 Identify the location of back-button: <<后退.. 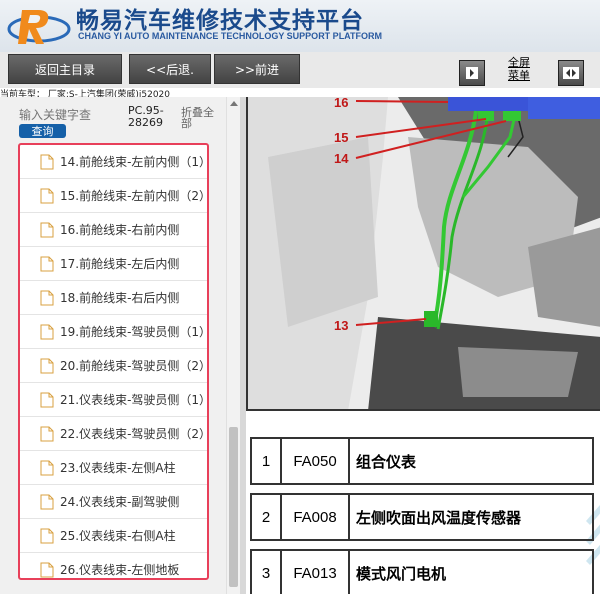
(170, 69).